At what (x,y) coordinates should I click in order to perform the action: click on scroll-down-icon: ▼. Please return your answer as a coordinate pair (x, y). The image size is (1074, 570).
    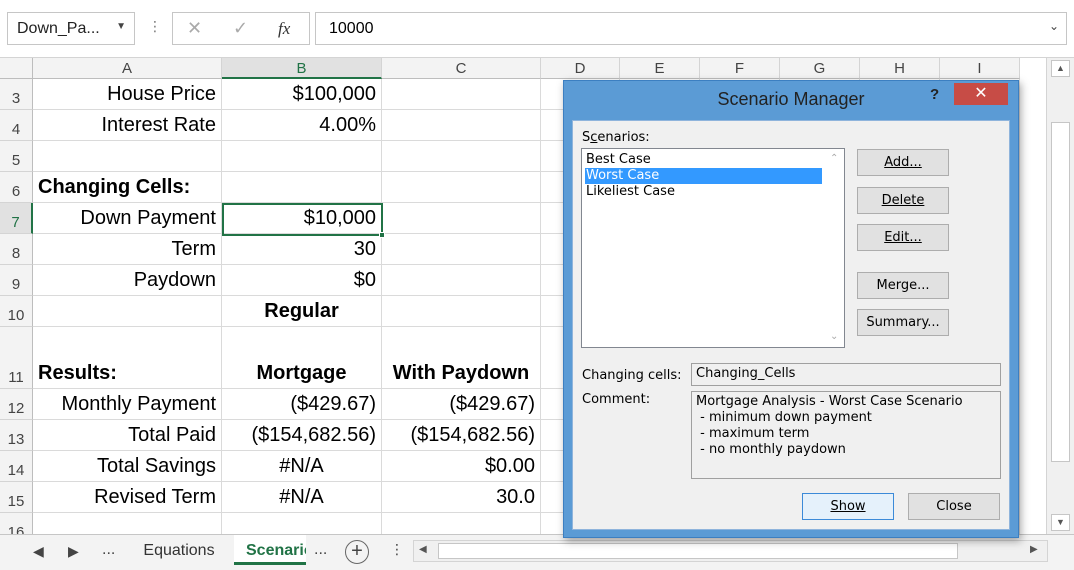
    Looking at the image, I should click on (1060, 522).